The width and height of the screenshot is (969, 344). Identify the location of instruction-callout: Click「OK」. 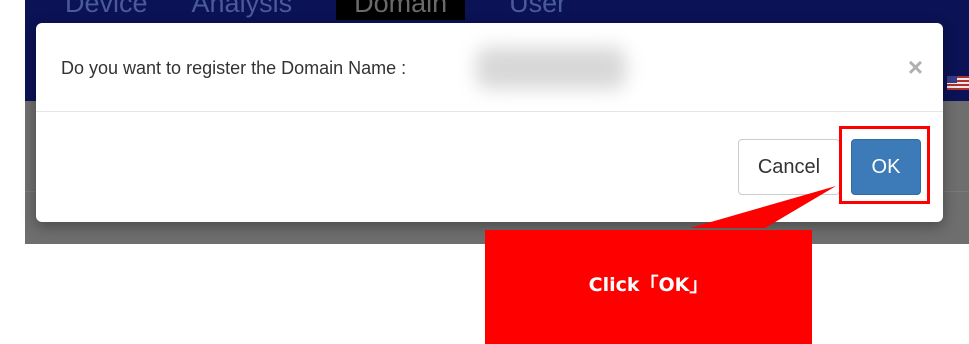
(648, 287).